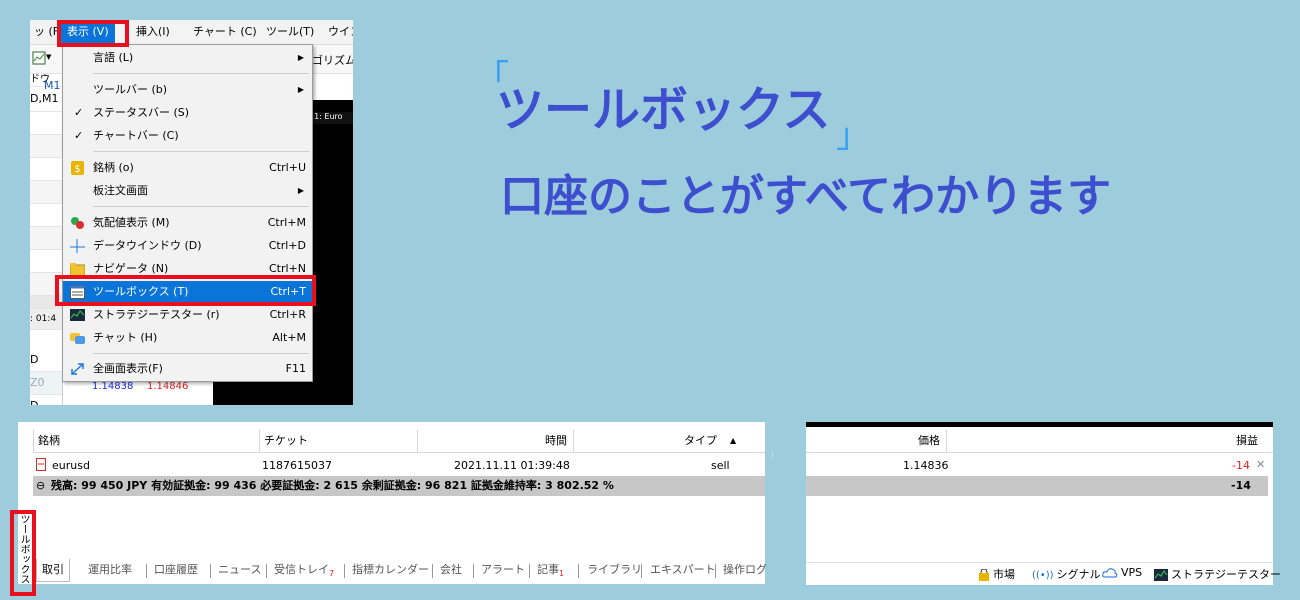  What do you see at coordinates (77, 338) in the screenshot?
I see `chat-icon` at bounding box center [77, 338].